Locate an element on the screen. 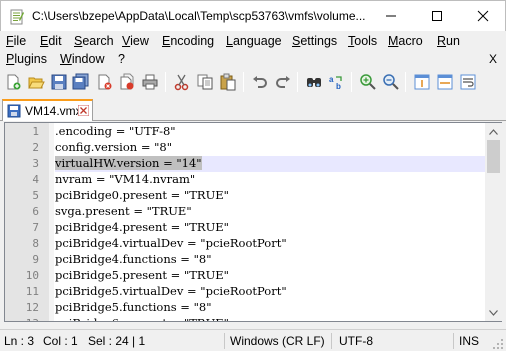 The width and height of the screenshot is (506, 351). copy-icon is located at coordinates (205, 82).